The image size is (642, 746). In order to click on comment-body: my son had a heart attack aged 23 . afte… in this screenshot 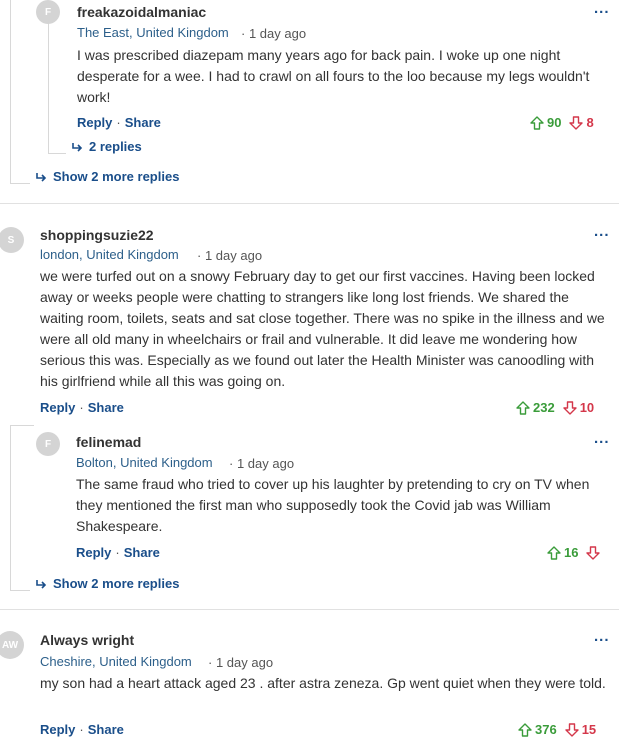, I will do `click(323, 683)`.